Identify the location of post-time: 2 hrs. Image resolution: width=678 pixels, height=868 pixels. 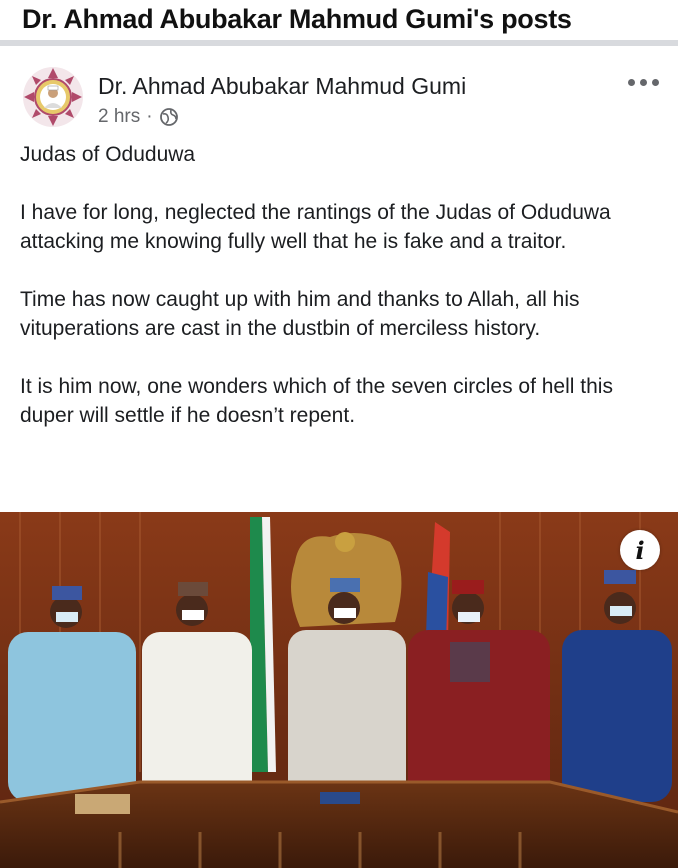
(119, 117).